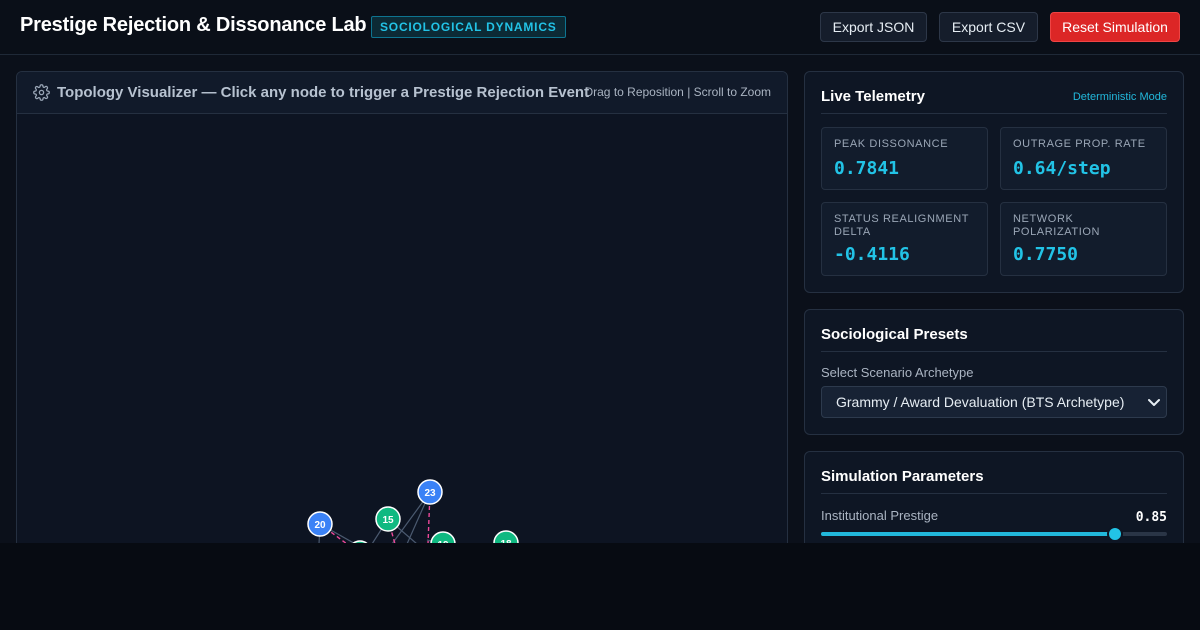 This screenshot has width=1200, height=630. I want to click on node-label: 23, so click(430, 493).